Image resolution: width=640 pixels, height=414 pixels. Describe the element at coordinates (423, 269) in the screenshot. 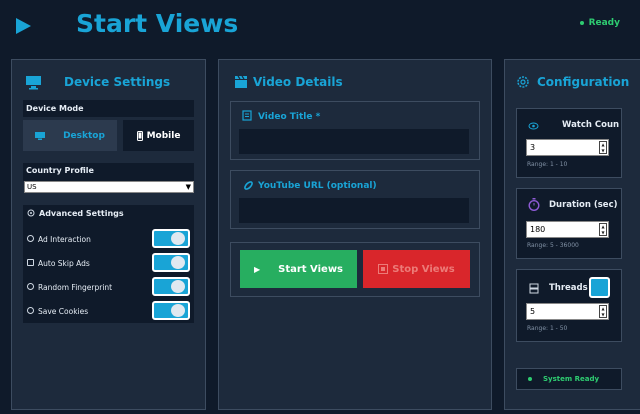

I see `stop-views-label: Stop Views` at that location.